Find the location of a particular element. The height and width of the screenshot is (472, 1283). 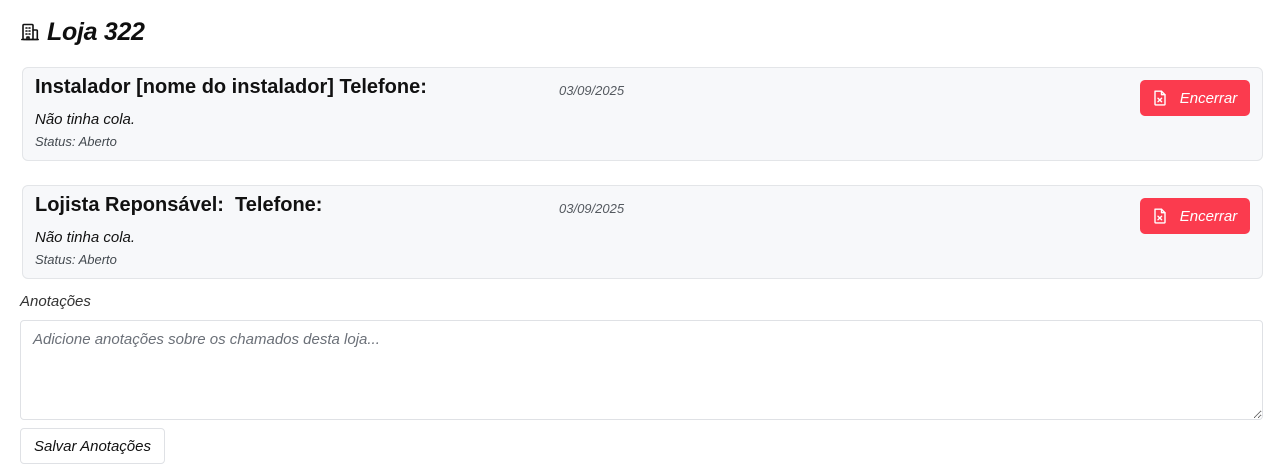

page-header: Loja 322 is located at coordinates (82, 32).